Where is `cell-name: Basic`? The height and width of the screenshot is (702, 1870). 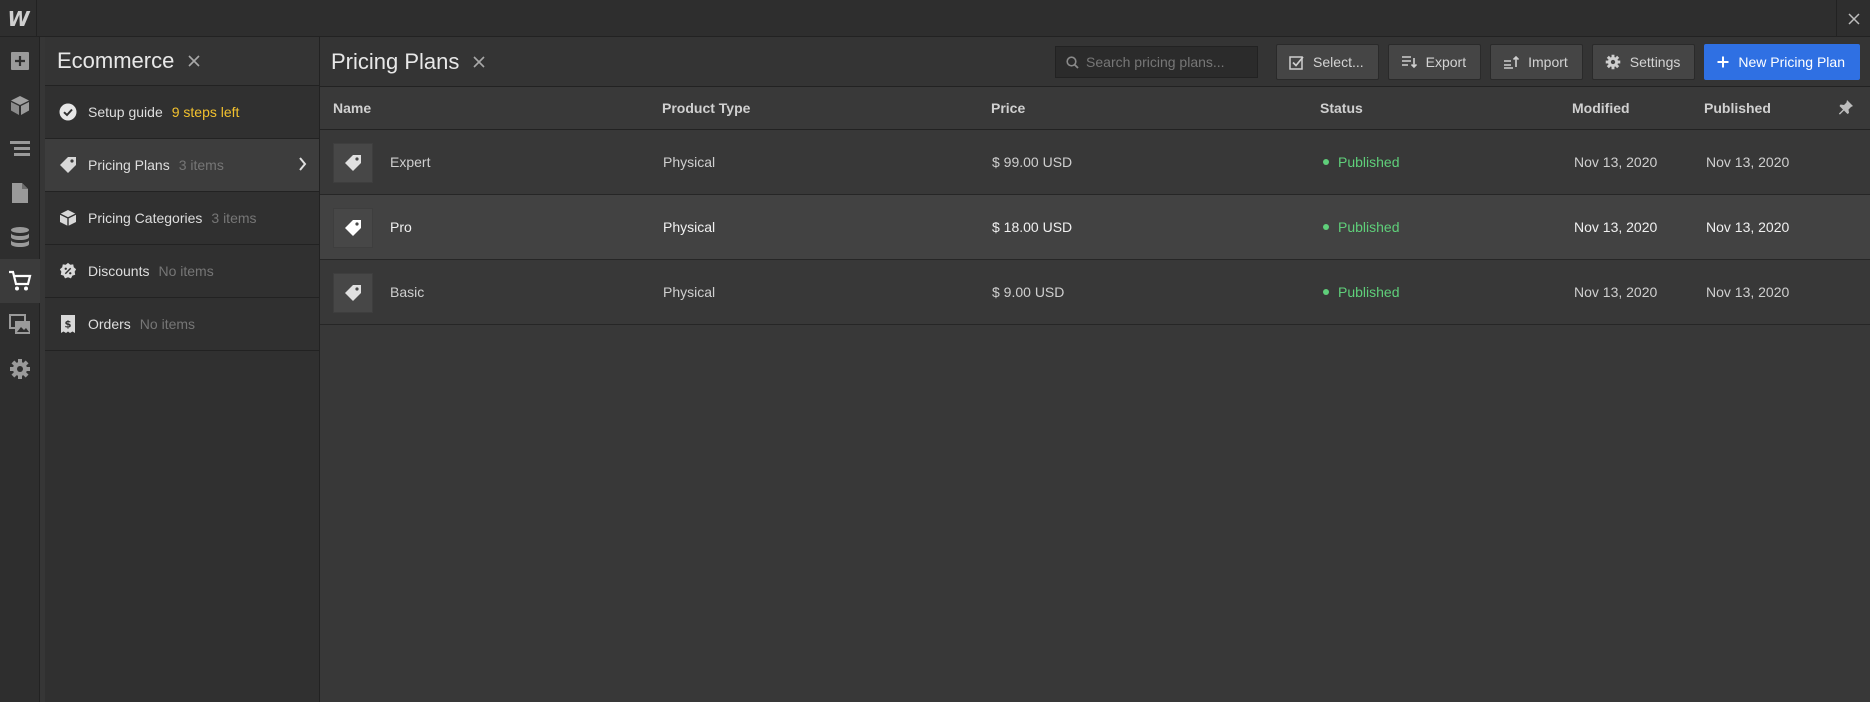
cell-name: Basic is located at coordinates (407, 292).